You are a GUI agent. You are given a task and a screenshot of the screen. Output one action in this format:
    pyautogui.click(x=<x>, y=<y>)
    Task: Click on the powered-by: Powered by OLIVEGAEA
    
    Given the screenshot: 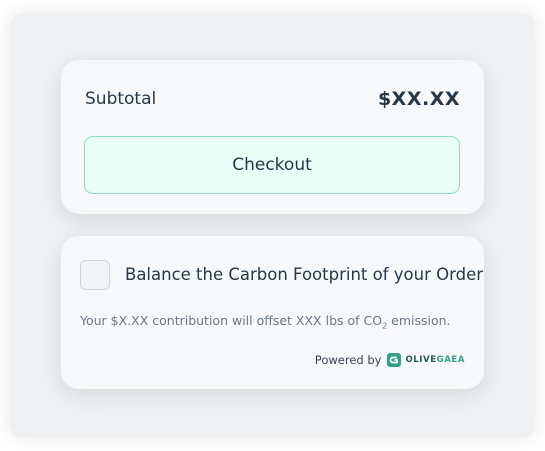 What is the action you would take?
    pyautogui.click(x=390, y=360)
    